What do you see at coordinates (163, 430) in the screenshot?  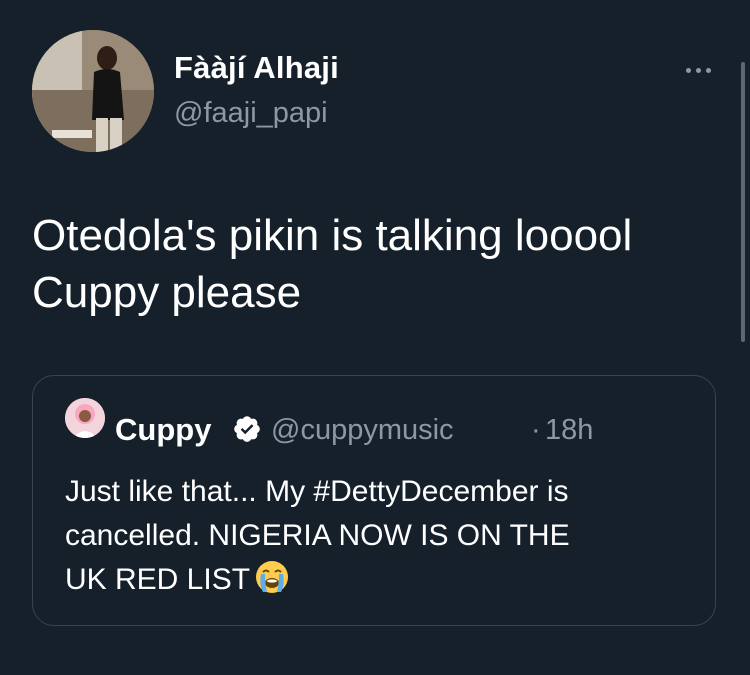 I see `quoted-author-display-name: Cuppy` at bounding box center [163, 430].